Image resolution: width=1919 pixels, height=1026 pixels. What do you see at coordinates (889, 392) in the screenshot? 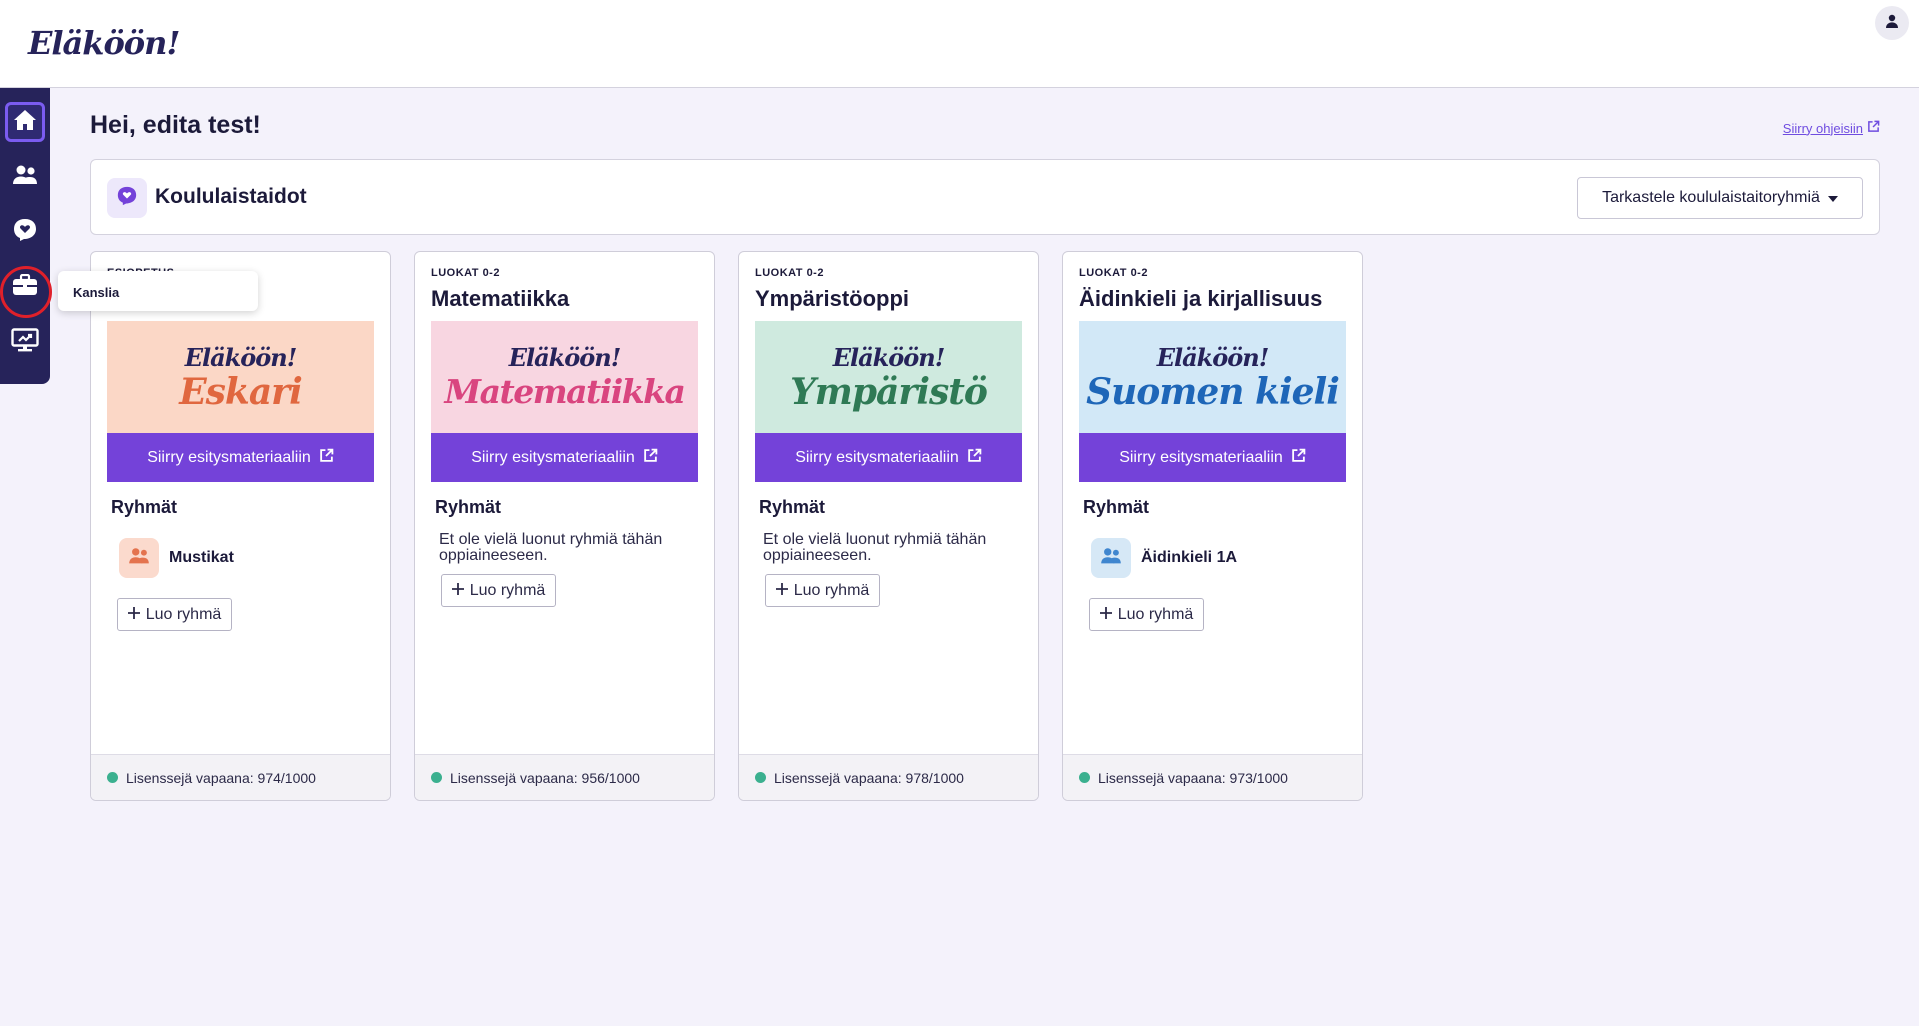
I see `banner-subject: Ympäristö` at bounding box center [889, 392].